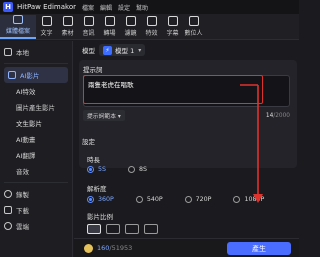 This screenshot has height=257, width=320. I want to click on duration-options: 5S 8S, so click(128, 169).